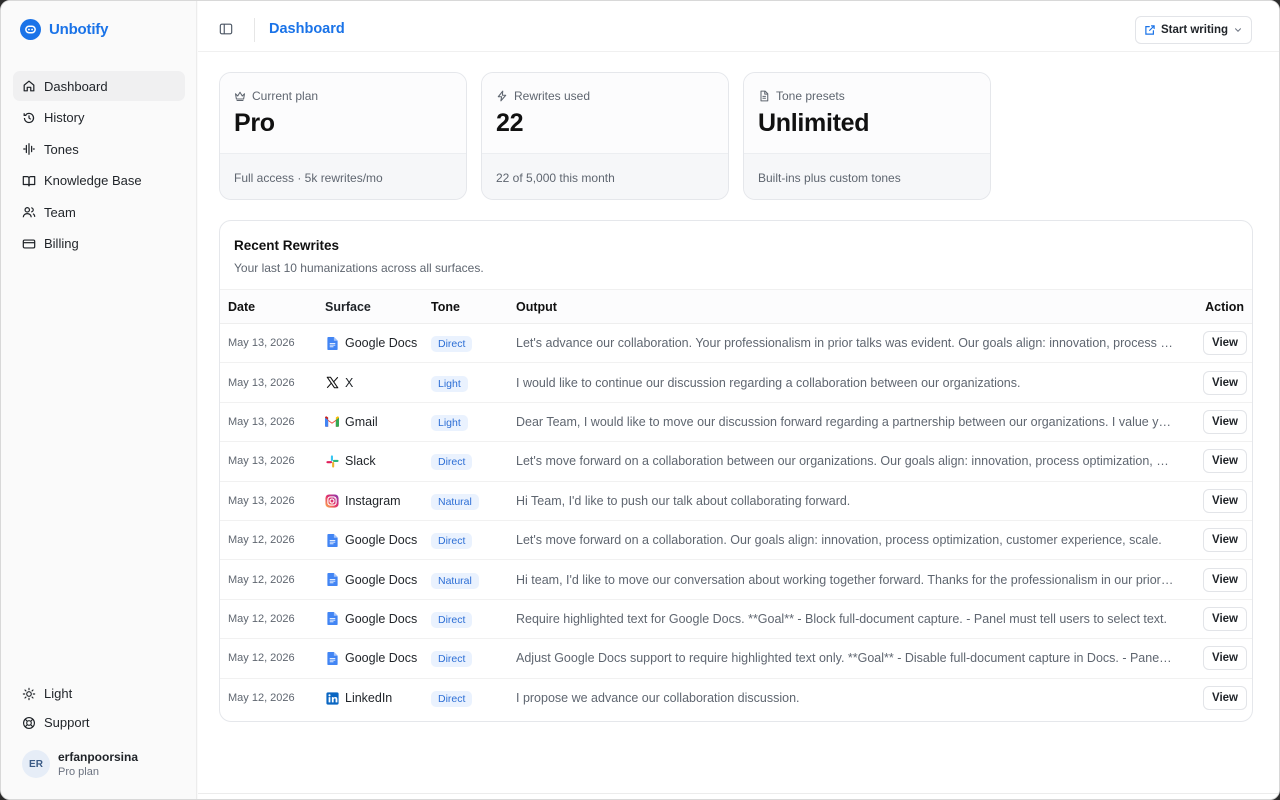 The image size is (1280, 800). Describe the element at coordinates (64, 29) in the screenshot. I see `brand: Unbotify` at that location.